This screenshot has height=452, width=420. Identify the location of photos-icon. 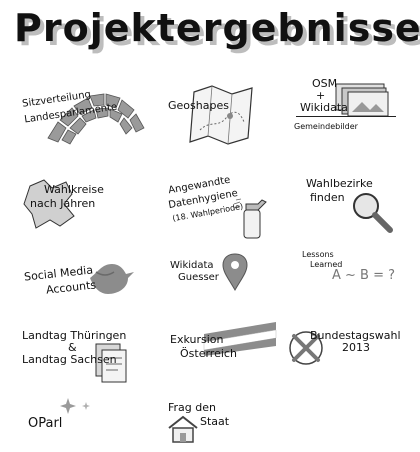
(362, 100).